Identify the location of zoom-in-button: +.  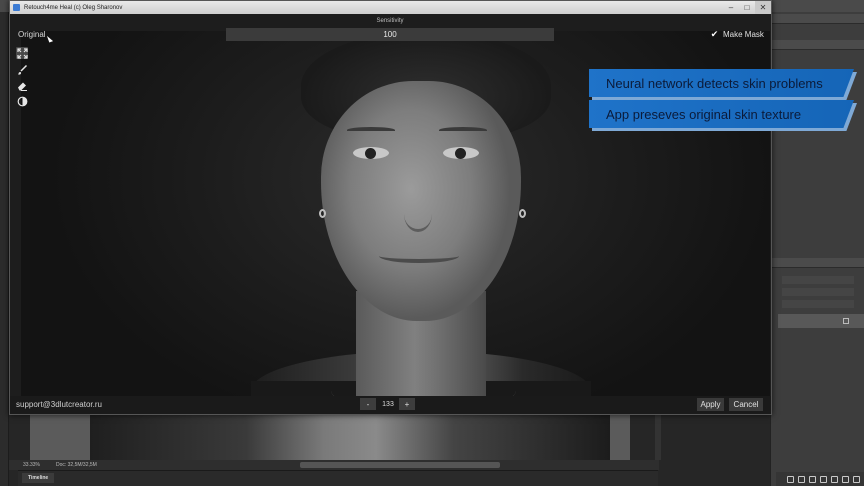
(407, 404).